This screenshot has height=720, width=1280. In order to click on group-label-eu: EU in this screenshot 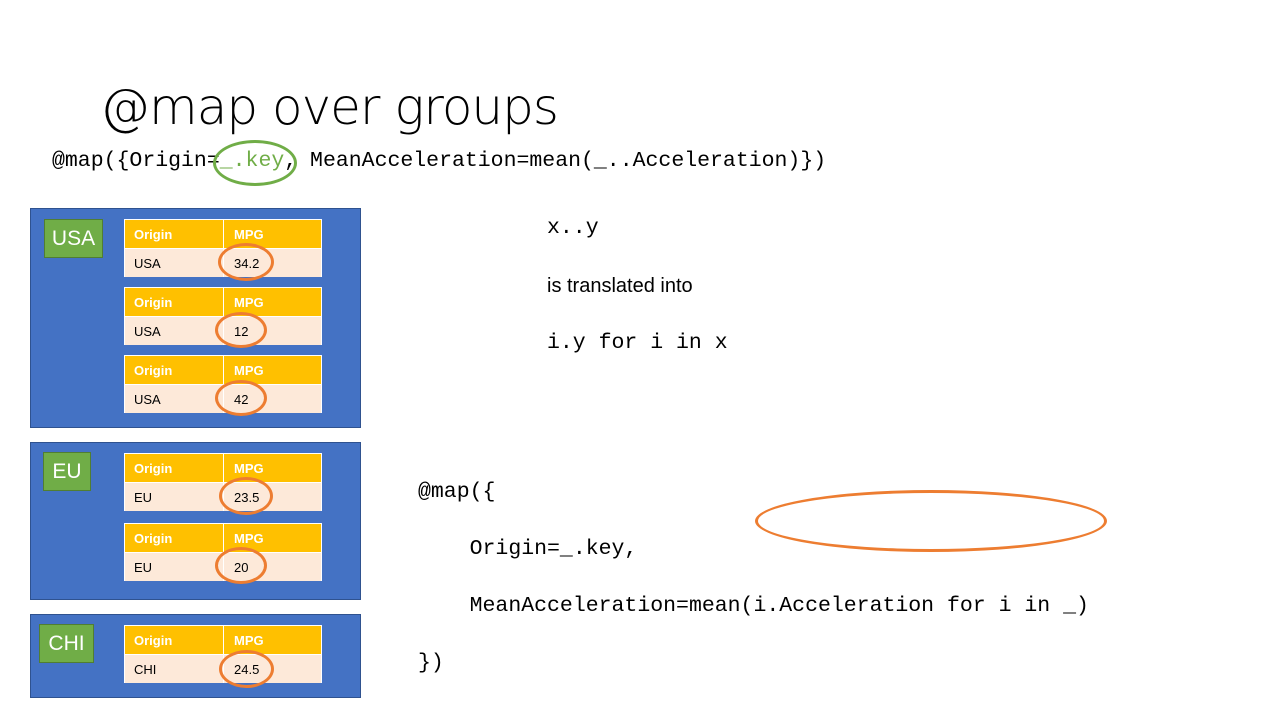, I will do `click(67, 471)`.